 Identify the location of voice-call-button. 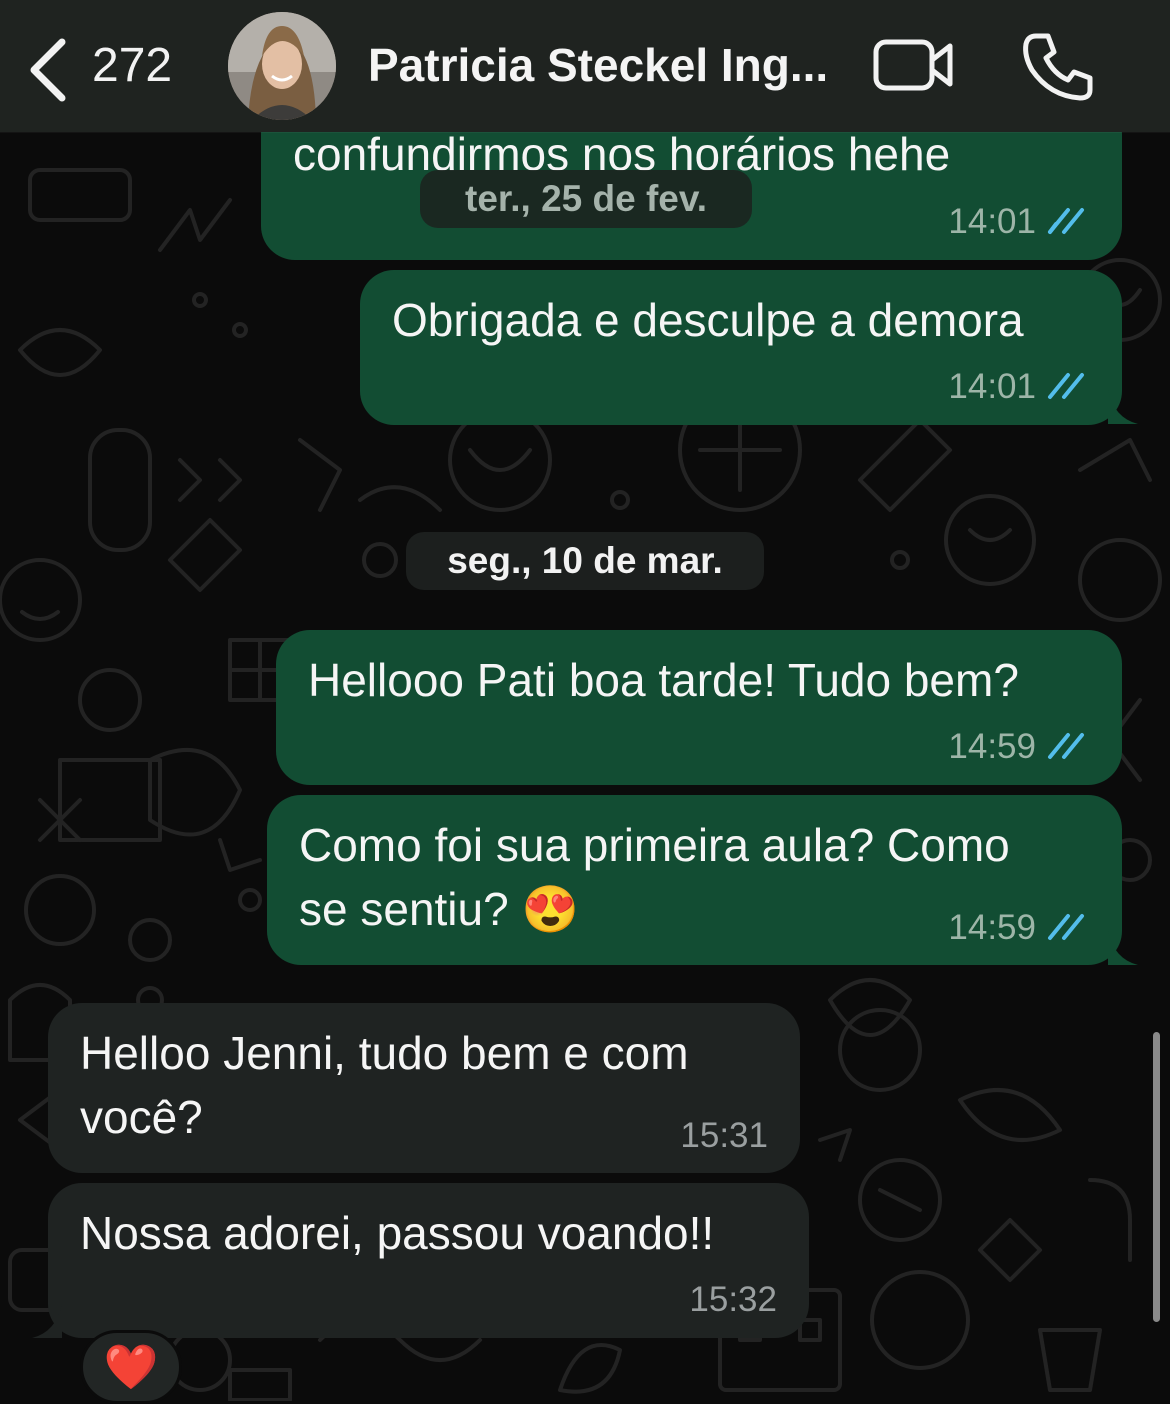
(1058, 66).